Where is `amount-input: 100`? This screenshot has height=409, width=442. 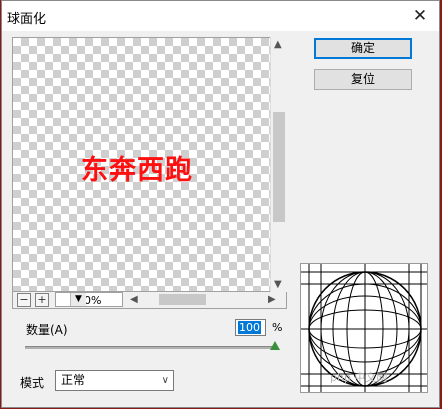 amount-input: 100 is located at coordinates (250, 327).